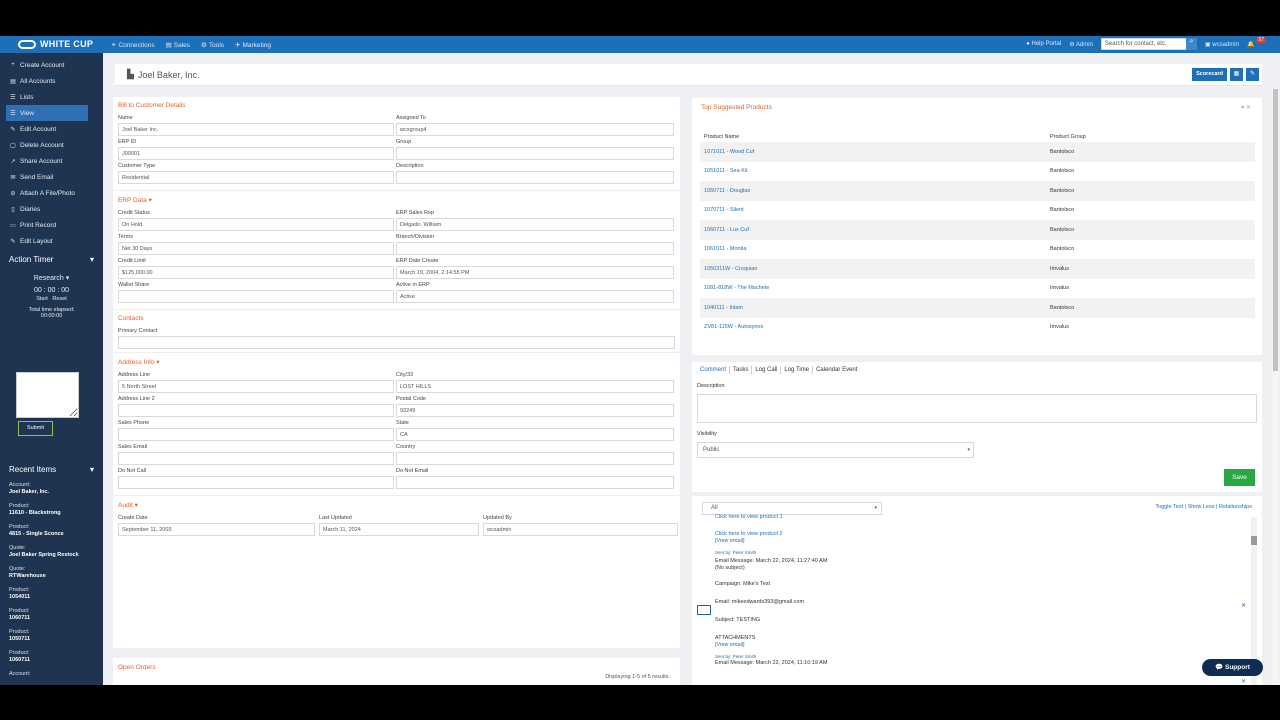  I want to click on product-link: 1051011 - Sea Kit, so click(875, 172).